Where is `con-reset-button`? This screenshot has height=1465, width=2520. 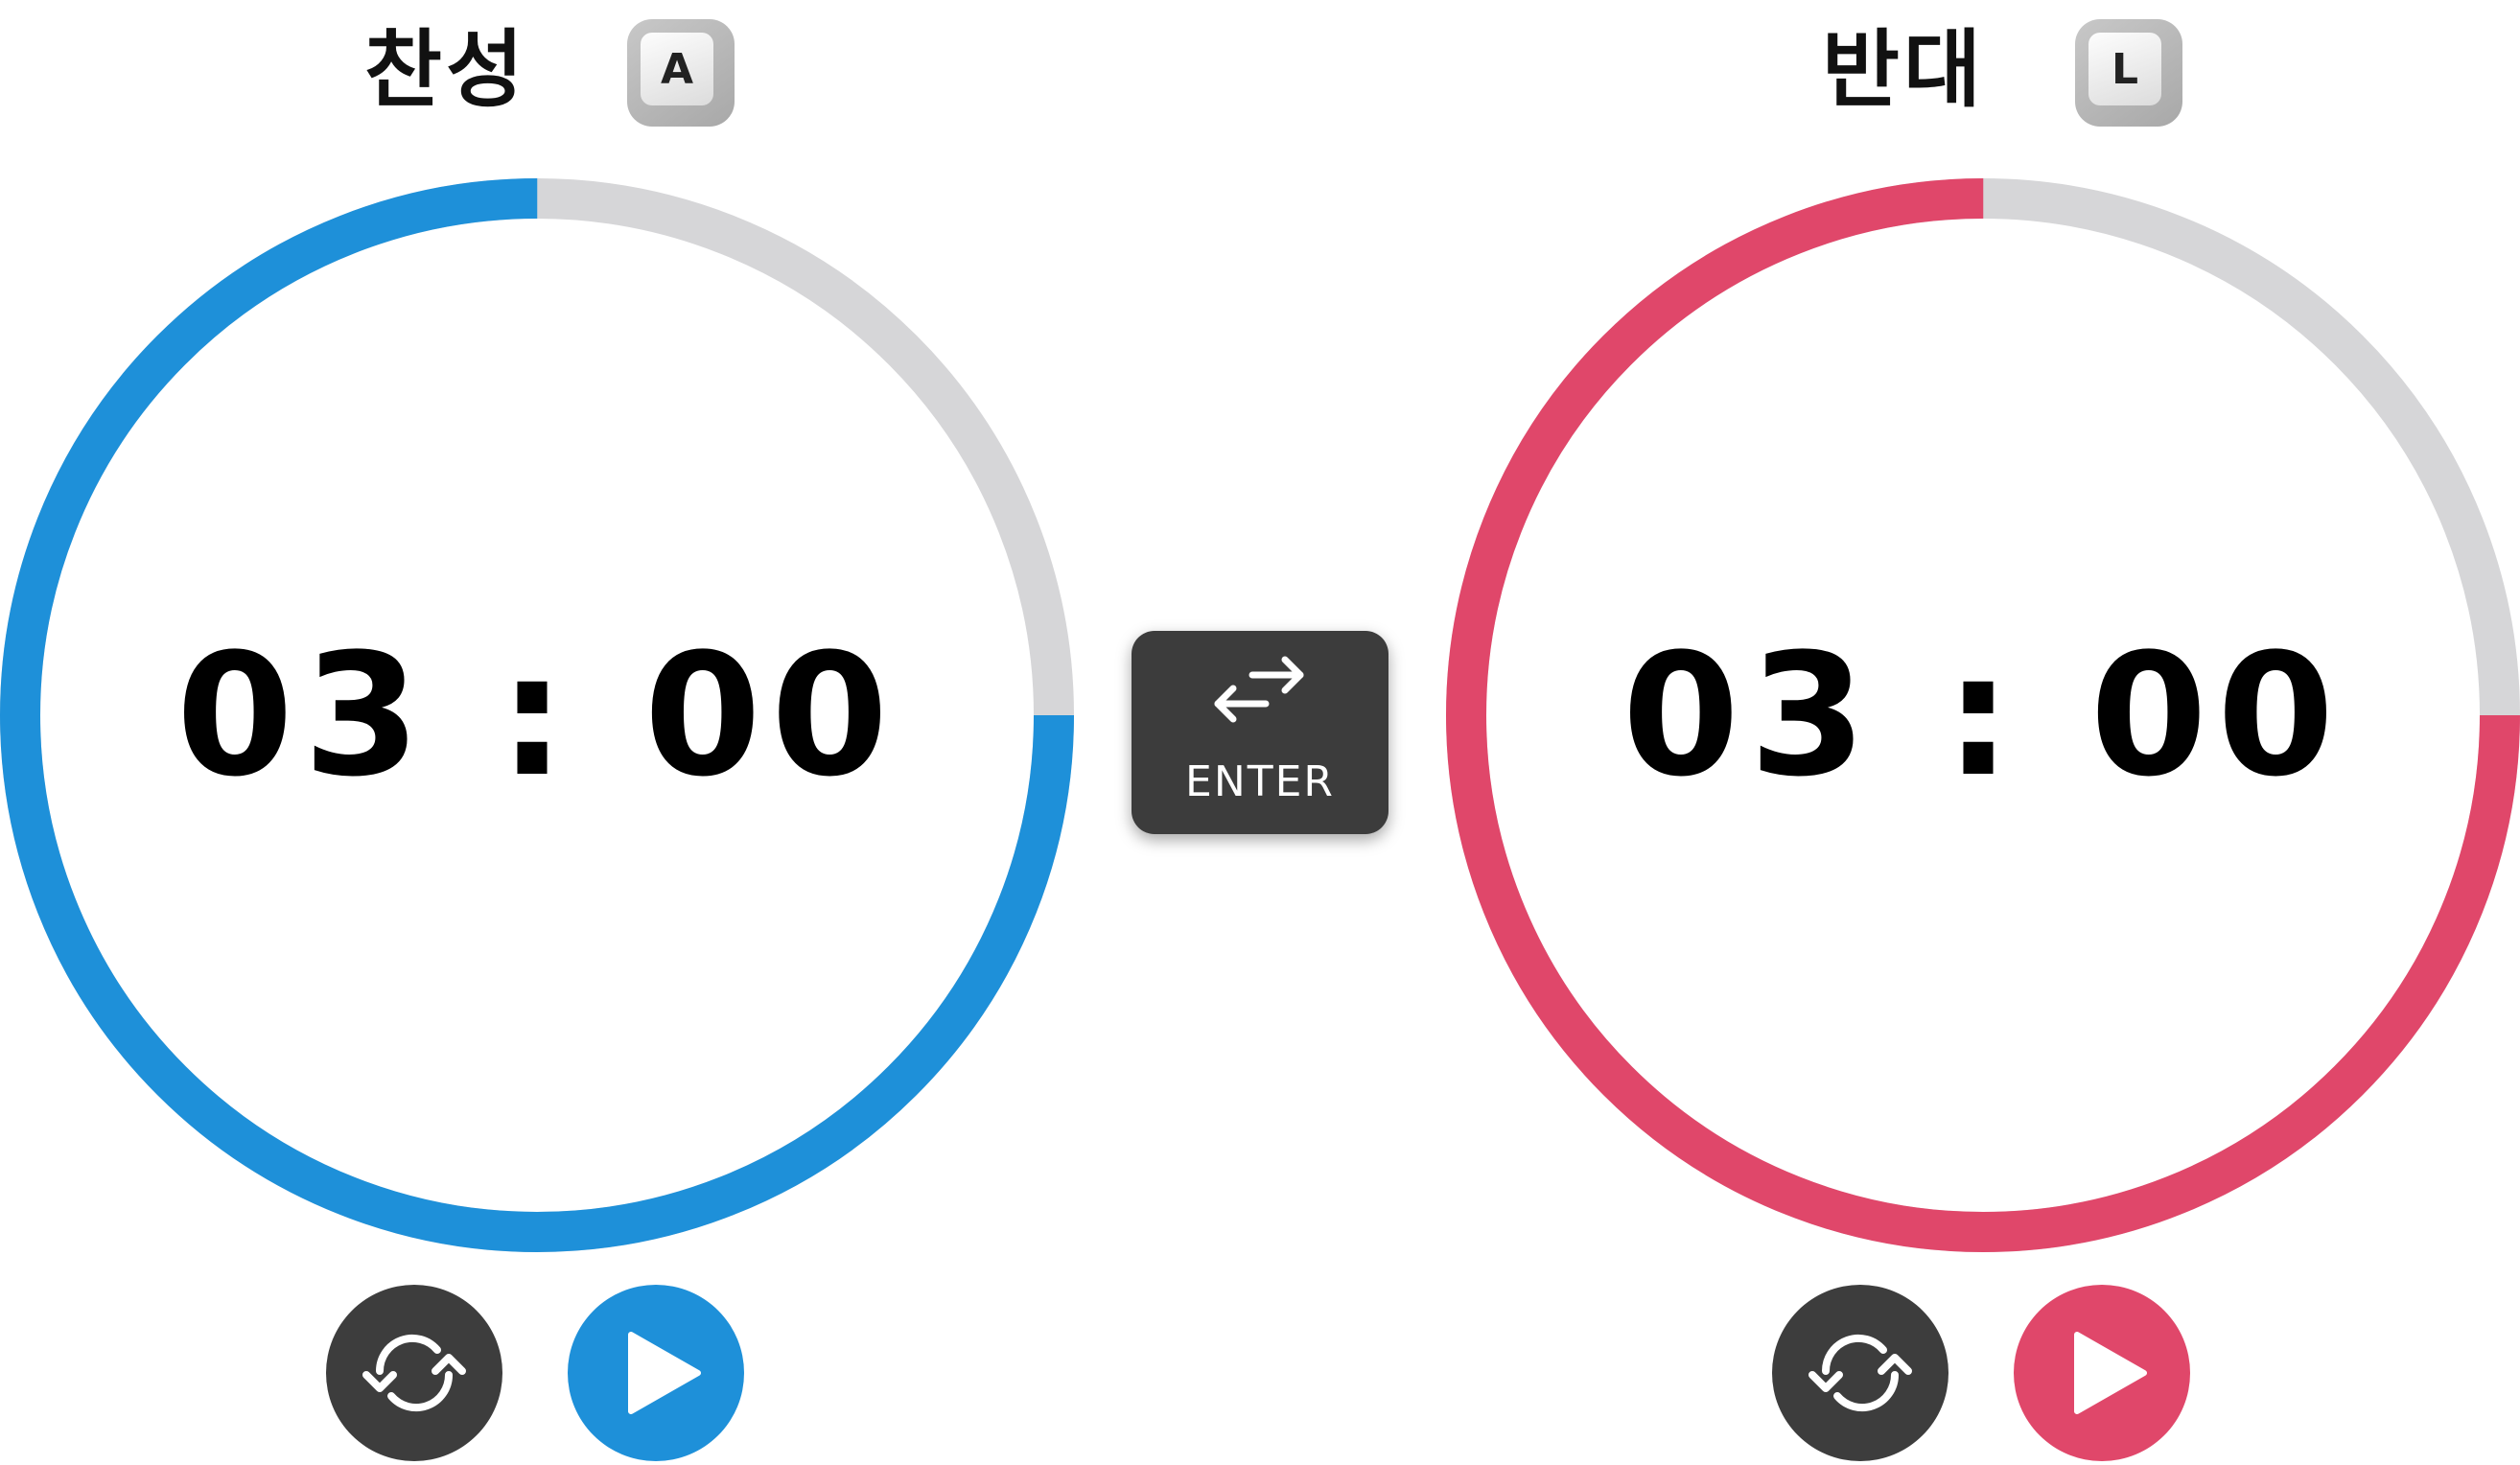
con-reset-button is located at coordinates (1860, 1373).